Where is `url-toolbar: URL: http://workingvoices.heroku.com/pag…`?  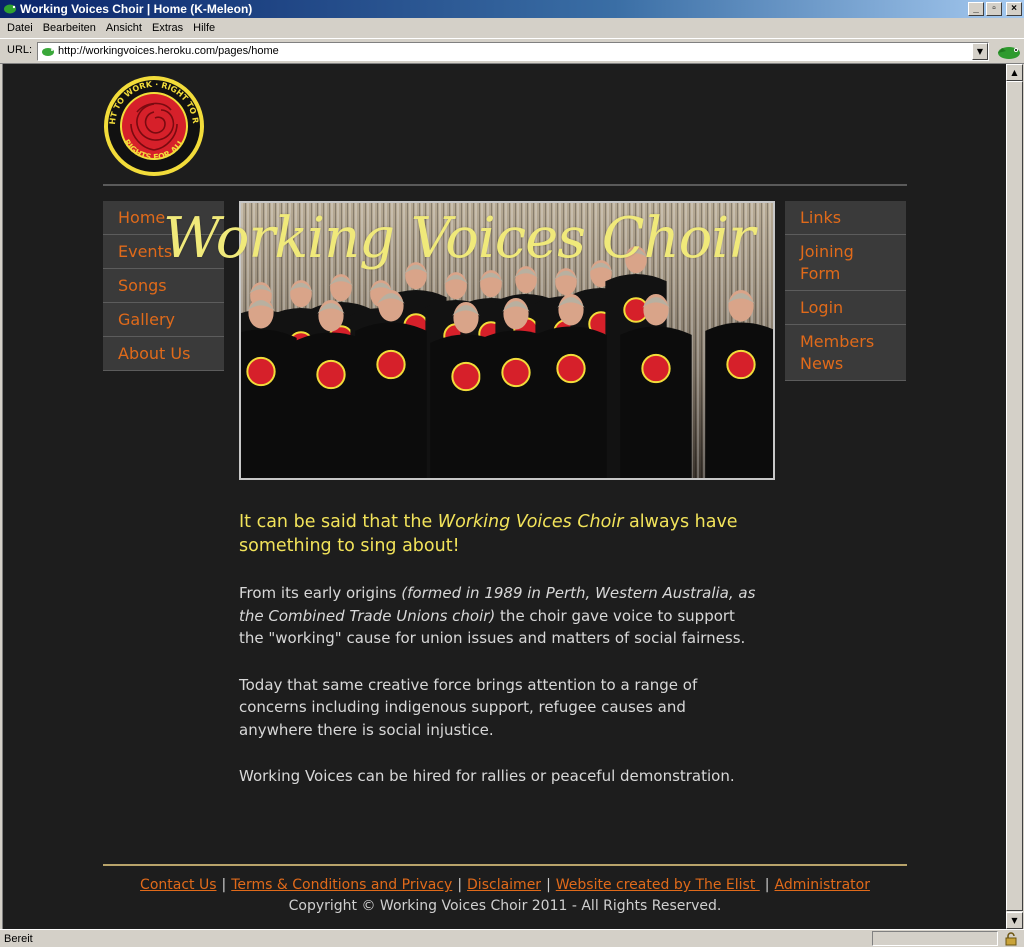 url-toolbar: URL: http://workingvoices.heroku.com/pag… is located at coordinates (512, 51).